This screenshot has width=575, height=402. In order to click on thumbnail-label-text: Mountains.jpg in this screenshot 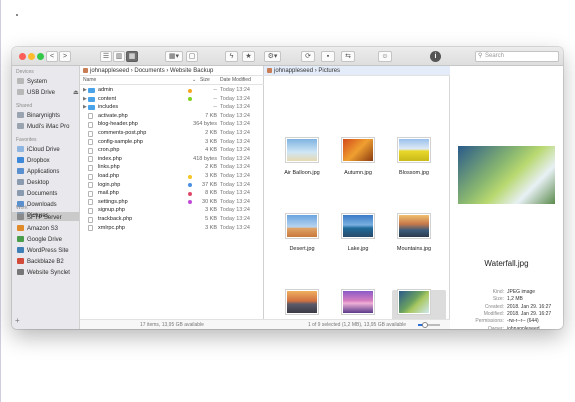, I will do `click(414, 249)`.